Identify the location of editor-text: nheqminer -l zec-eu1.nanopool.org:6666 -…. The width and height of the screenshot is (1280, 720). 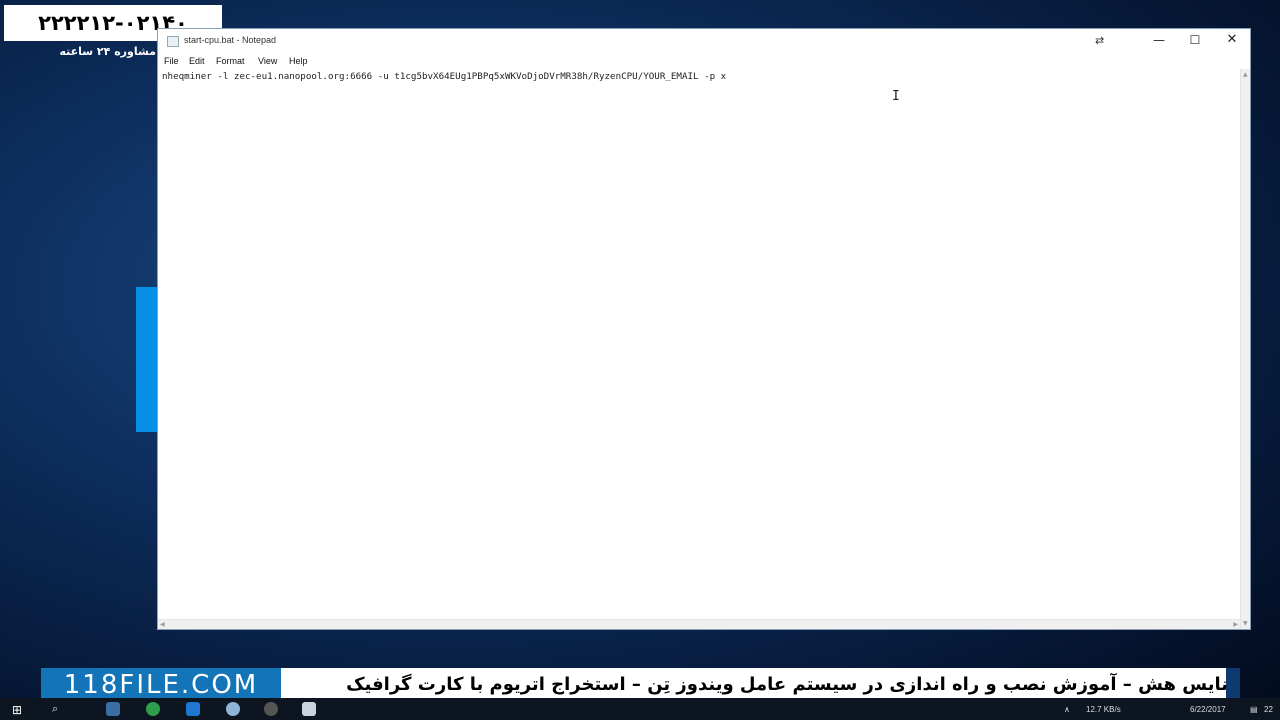
(444, 76).